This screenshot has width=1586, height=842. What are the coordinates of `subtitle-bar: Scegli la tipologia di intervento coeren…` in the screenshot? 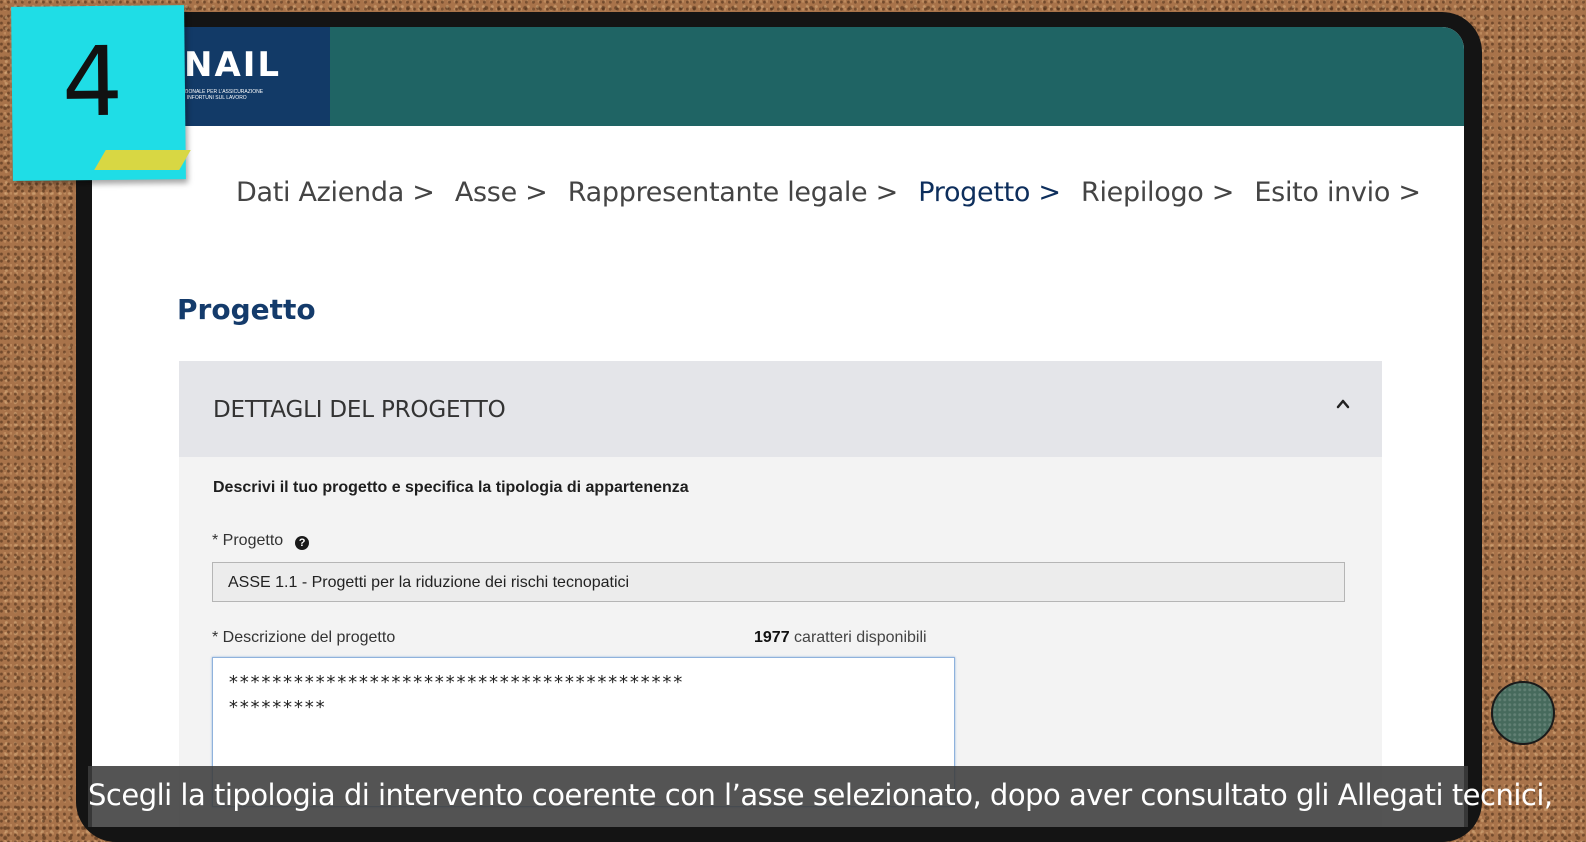 It's located at (820, 796).